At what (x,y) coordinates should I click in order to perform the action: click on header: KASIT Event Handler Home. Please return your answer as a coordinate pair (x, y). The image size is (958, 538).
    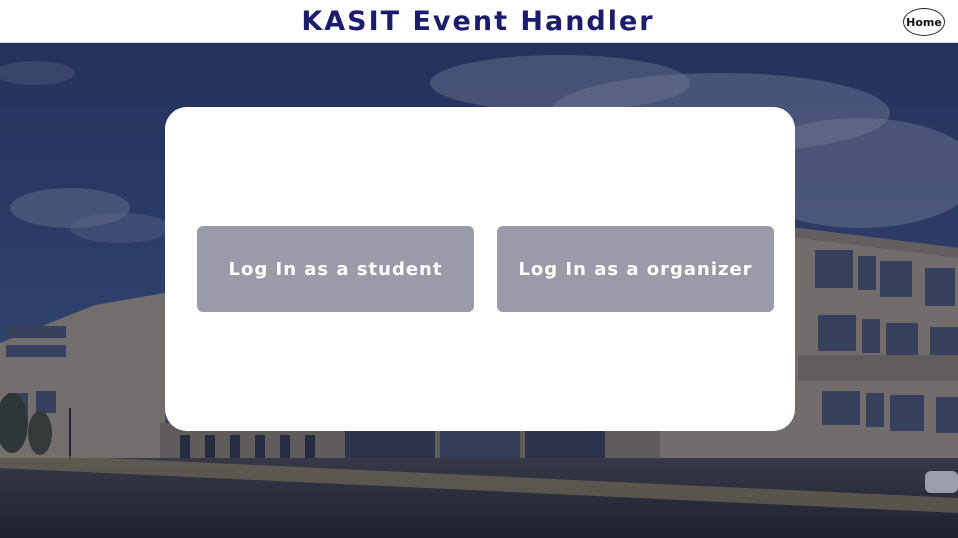
    Looking at the image, I should click on (479, 21).